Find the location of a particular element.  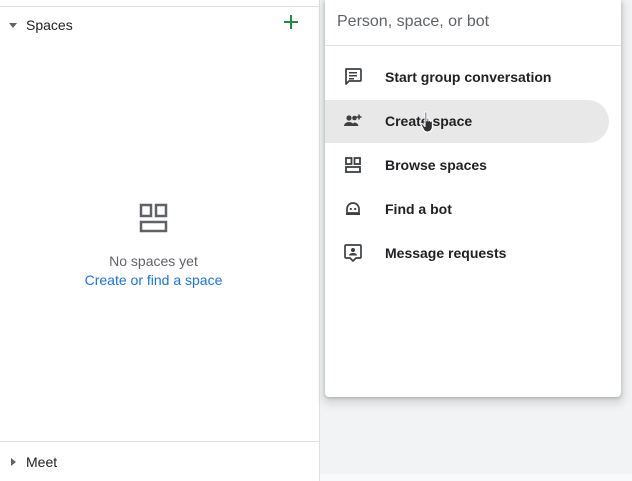

browse-spaces-item: Browse spaces is located at coordinates (467, 165).